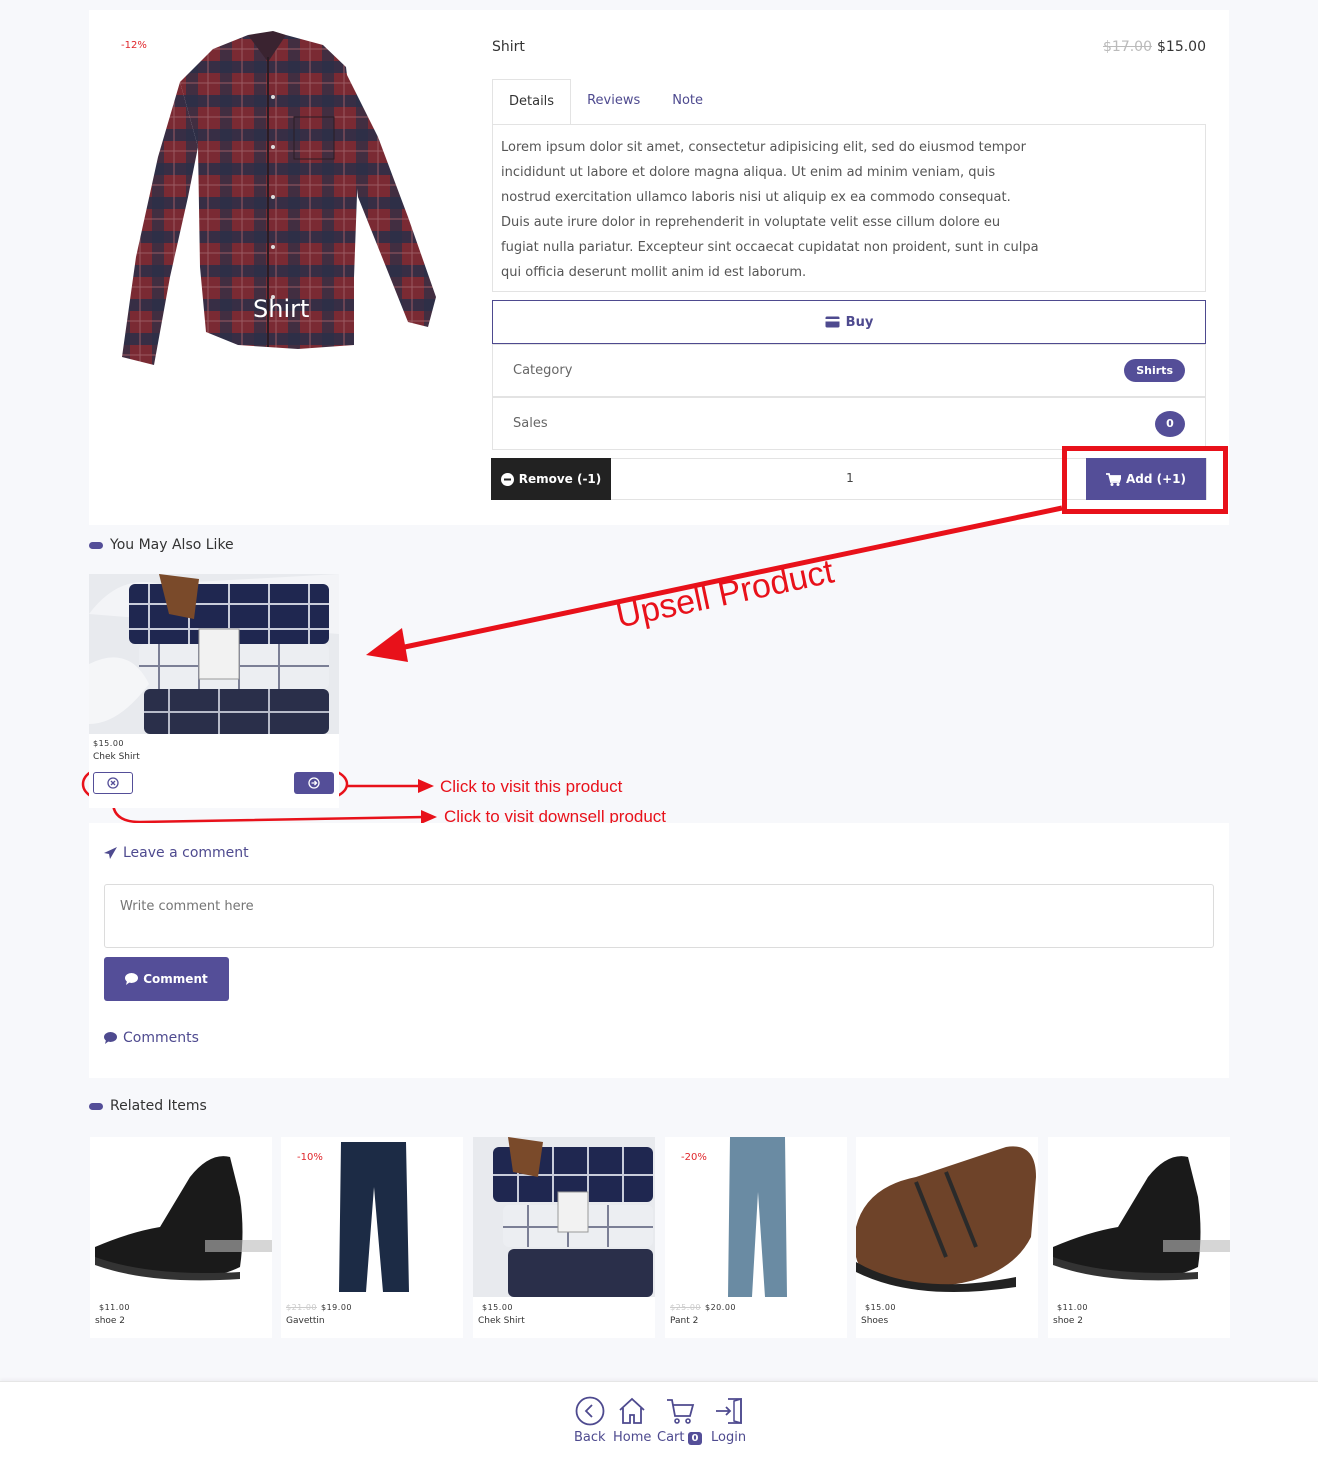  I want to click on paper-plane-icon, so click(110, 852).